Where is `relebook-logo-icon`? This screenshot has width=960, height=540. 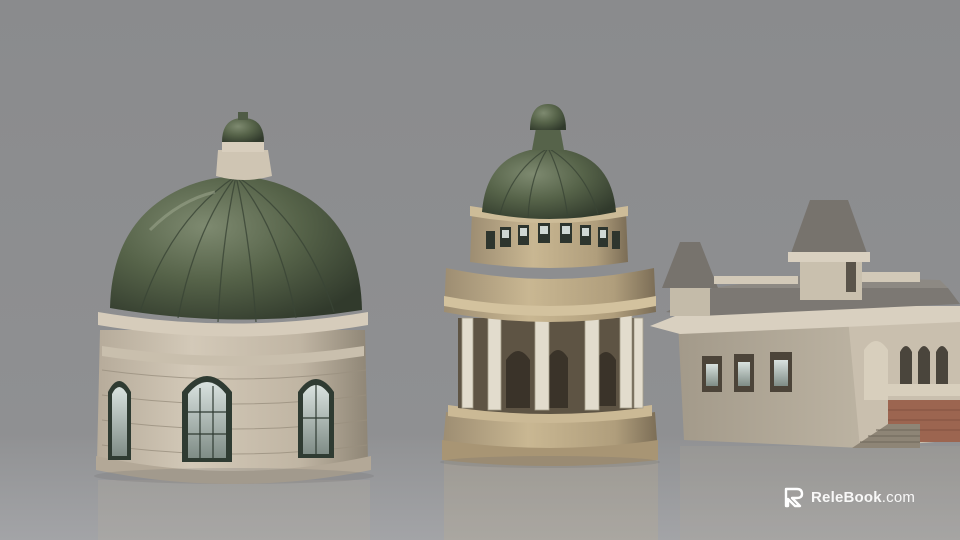 relebook-logo-icon is located at coordinates (794, 497).